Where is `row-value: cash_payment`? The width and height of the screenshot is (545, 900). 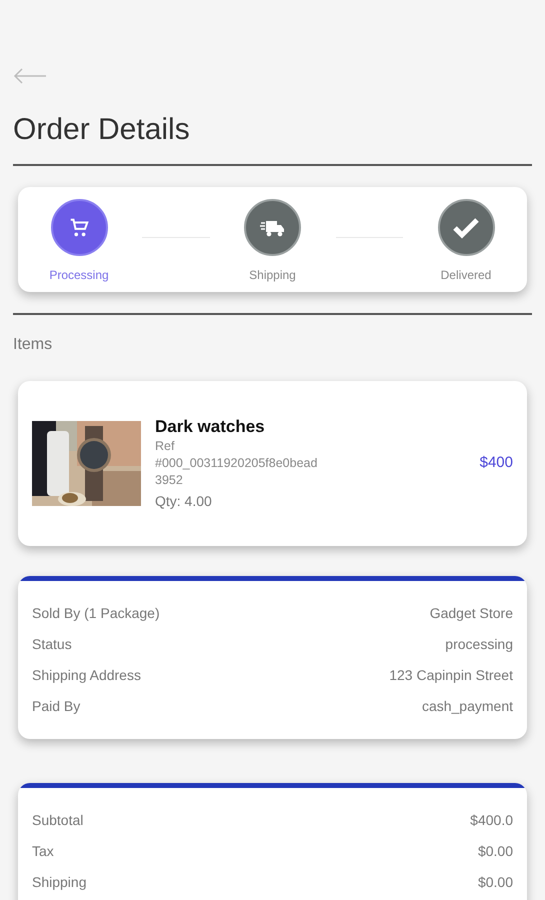
row-value: cash_payment is located at coordinates (467, 706).